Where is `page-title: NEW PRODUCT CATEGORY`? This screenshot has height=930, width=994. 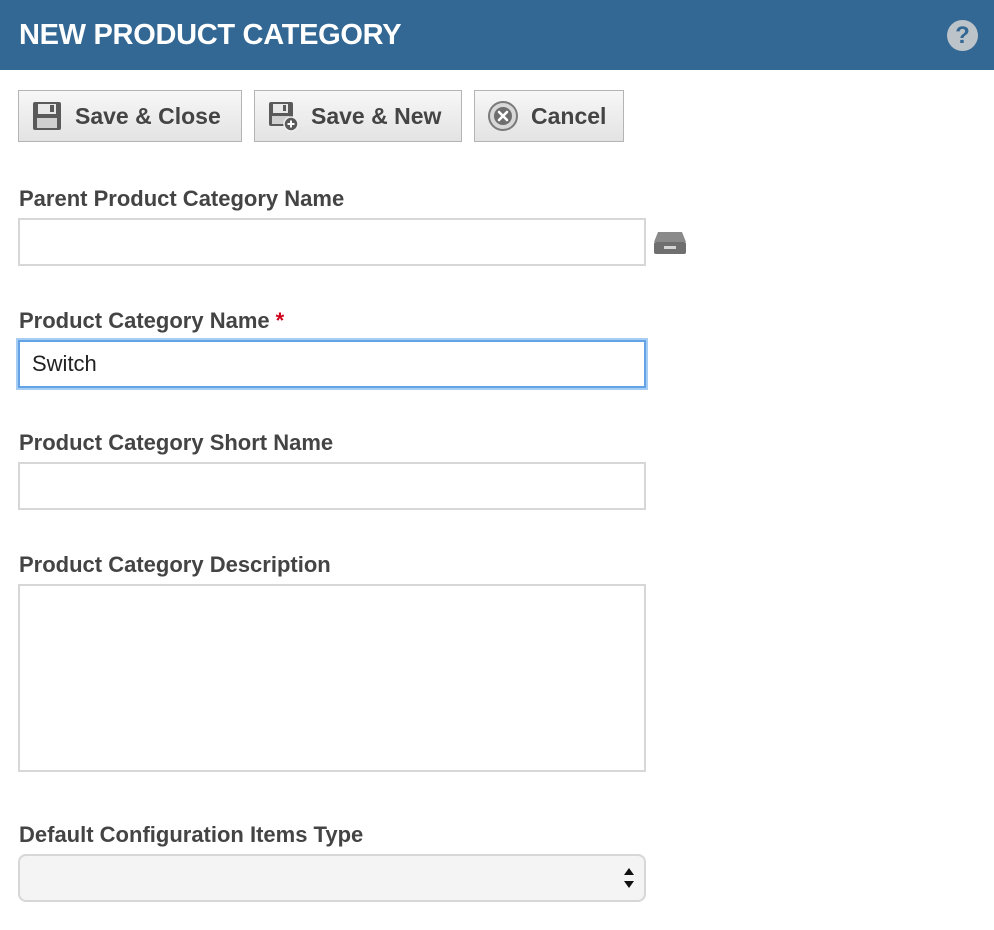
page-title: NEW PRODUCT CATEGORY is located at coordinates (210, 35).